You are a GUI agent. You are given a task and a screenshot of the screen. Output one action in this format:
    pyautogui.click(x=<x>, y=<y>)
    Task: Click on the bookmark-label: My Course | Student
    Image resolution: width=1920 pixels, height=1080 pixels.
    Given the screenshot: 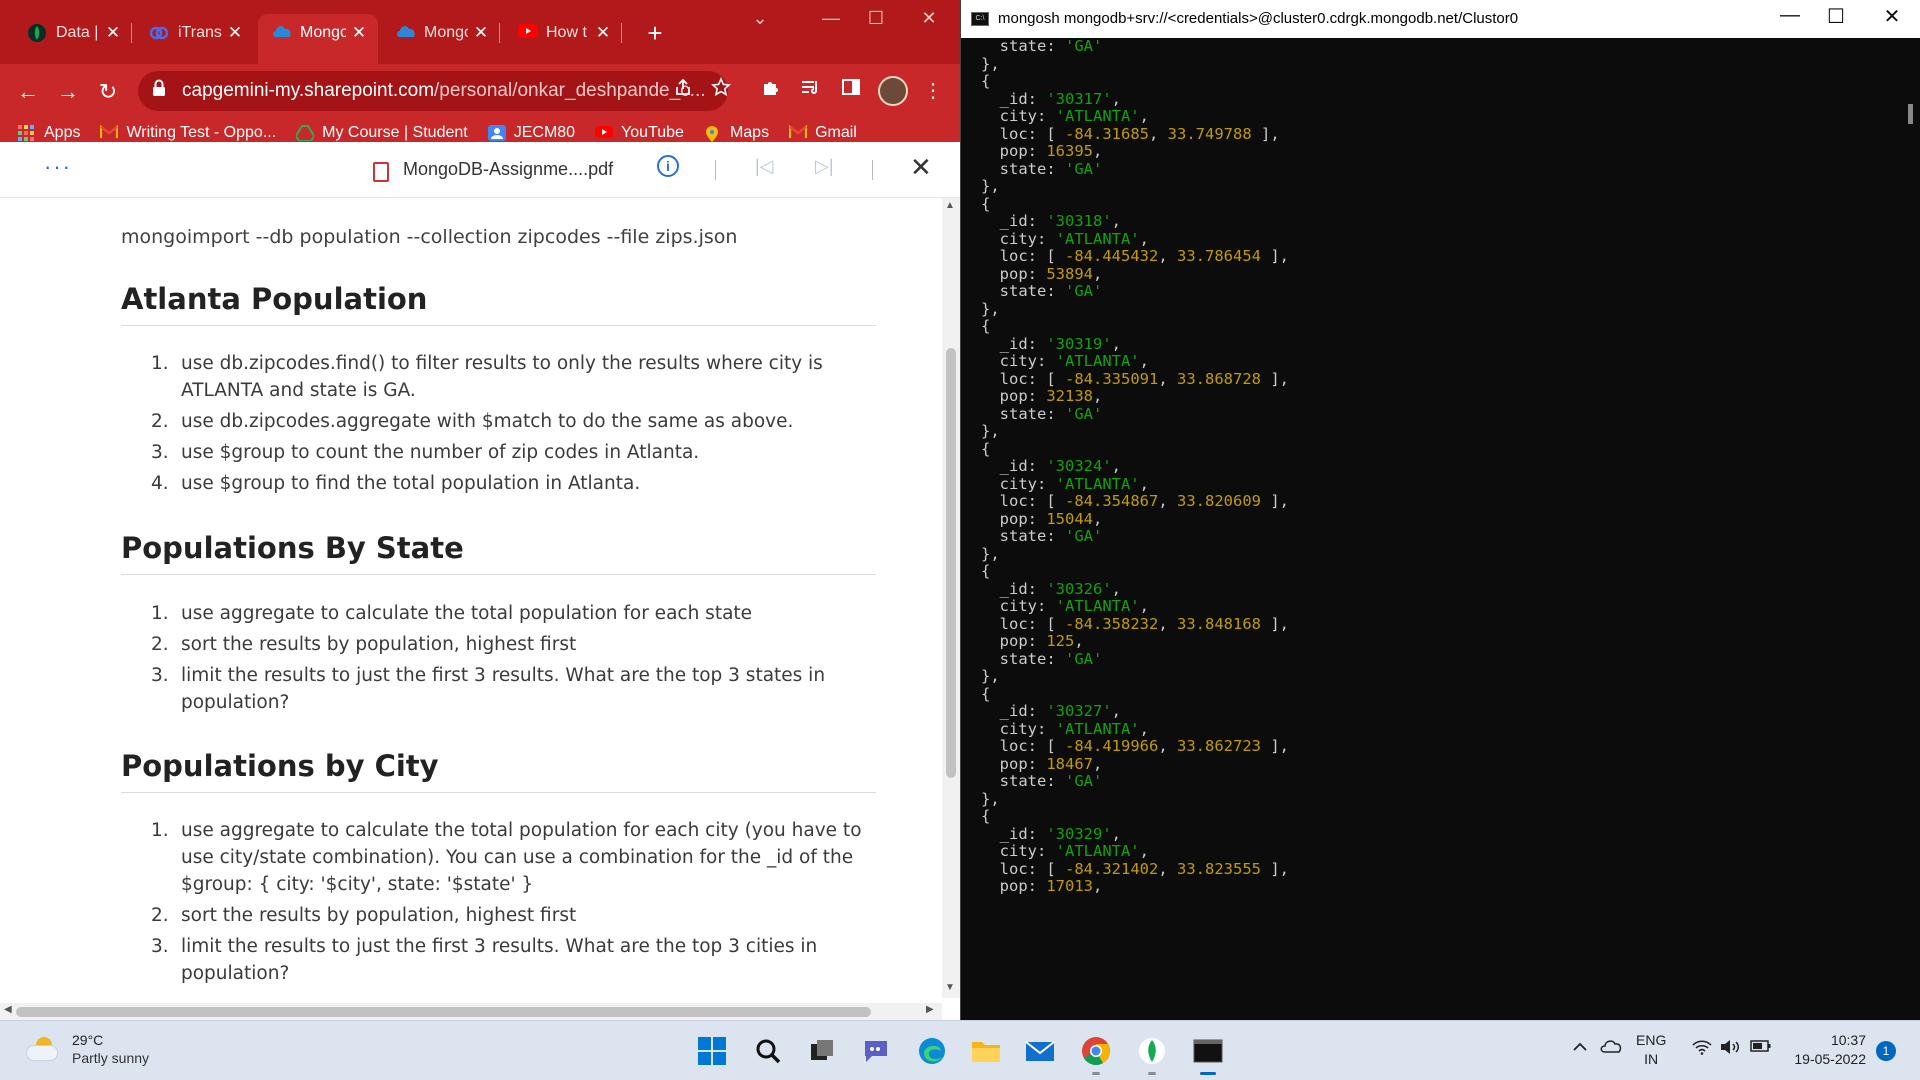 What is the action you would take?
    pyautogui.click(x=395, y=132)
    